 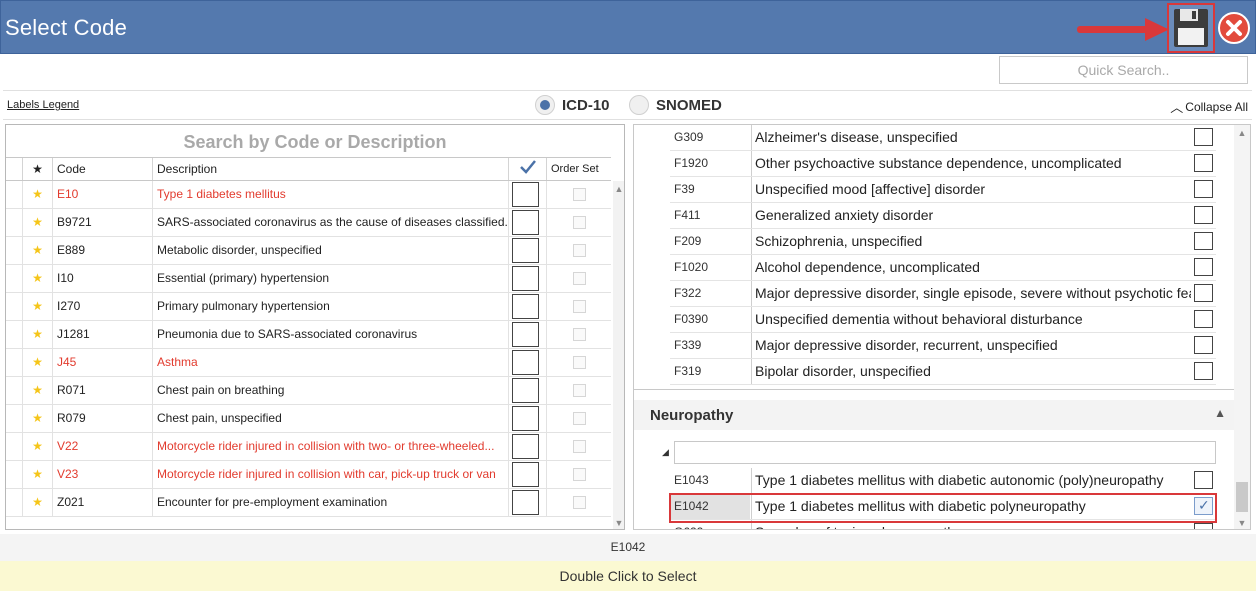 I want to click on collapse-all-button: ︿ Collapse All, so click(x=1209, y=106).